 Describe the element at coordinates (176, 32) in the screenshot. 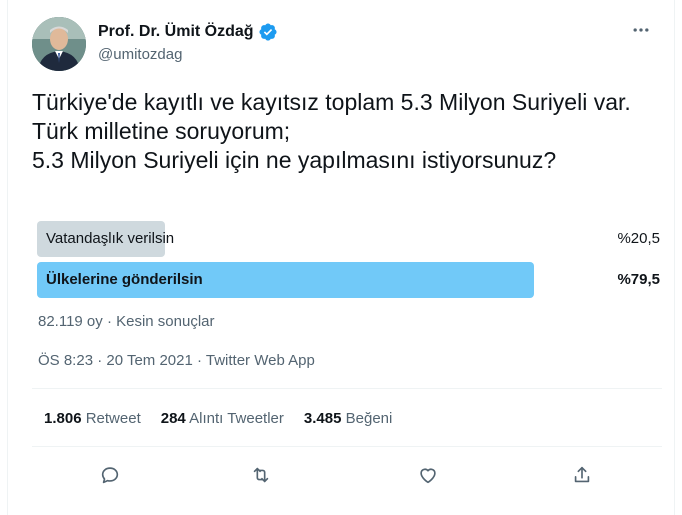

I see `author-display-name: Prof. Dr. Ümit Özdağ` at that location.